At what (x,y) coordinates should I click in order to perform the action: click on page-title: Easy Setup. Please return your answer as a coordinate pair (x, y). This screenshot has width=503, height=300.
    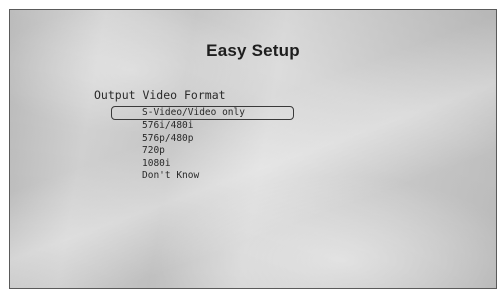
    Looking at the image, I should click on (253, 50).